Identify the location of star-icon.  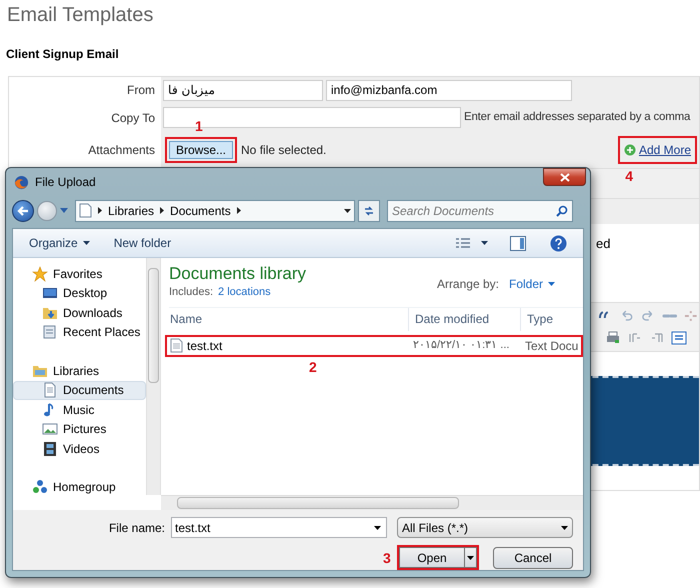
(40, 274).